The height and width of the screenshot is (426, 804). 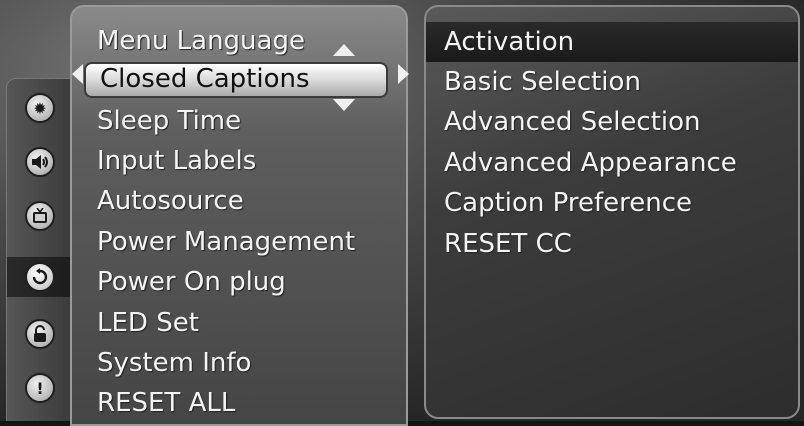 I want to click on menu-item-led-set: LED Set, so click(x=148, y=323).